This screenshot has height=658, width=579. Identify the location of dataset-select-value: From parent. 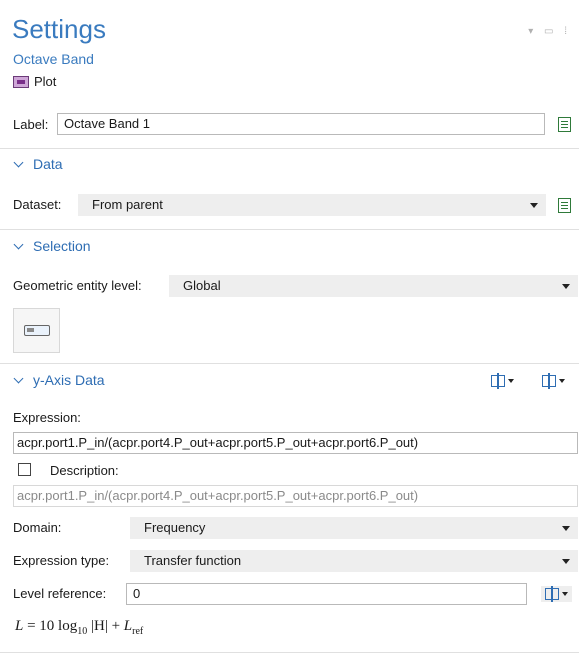
(127, 204).